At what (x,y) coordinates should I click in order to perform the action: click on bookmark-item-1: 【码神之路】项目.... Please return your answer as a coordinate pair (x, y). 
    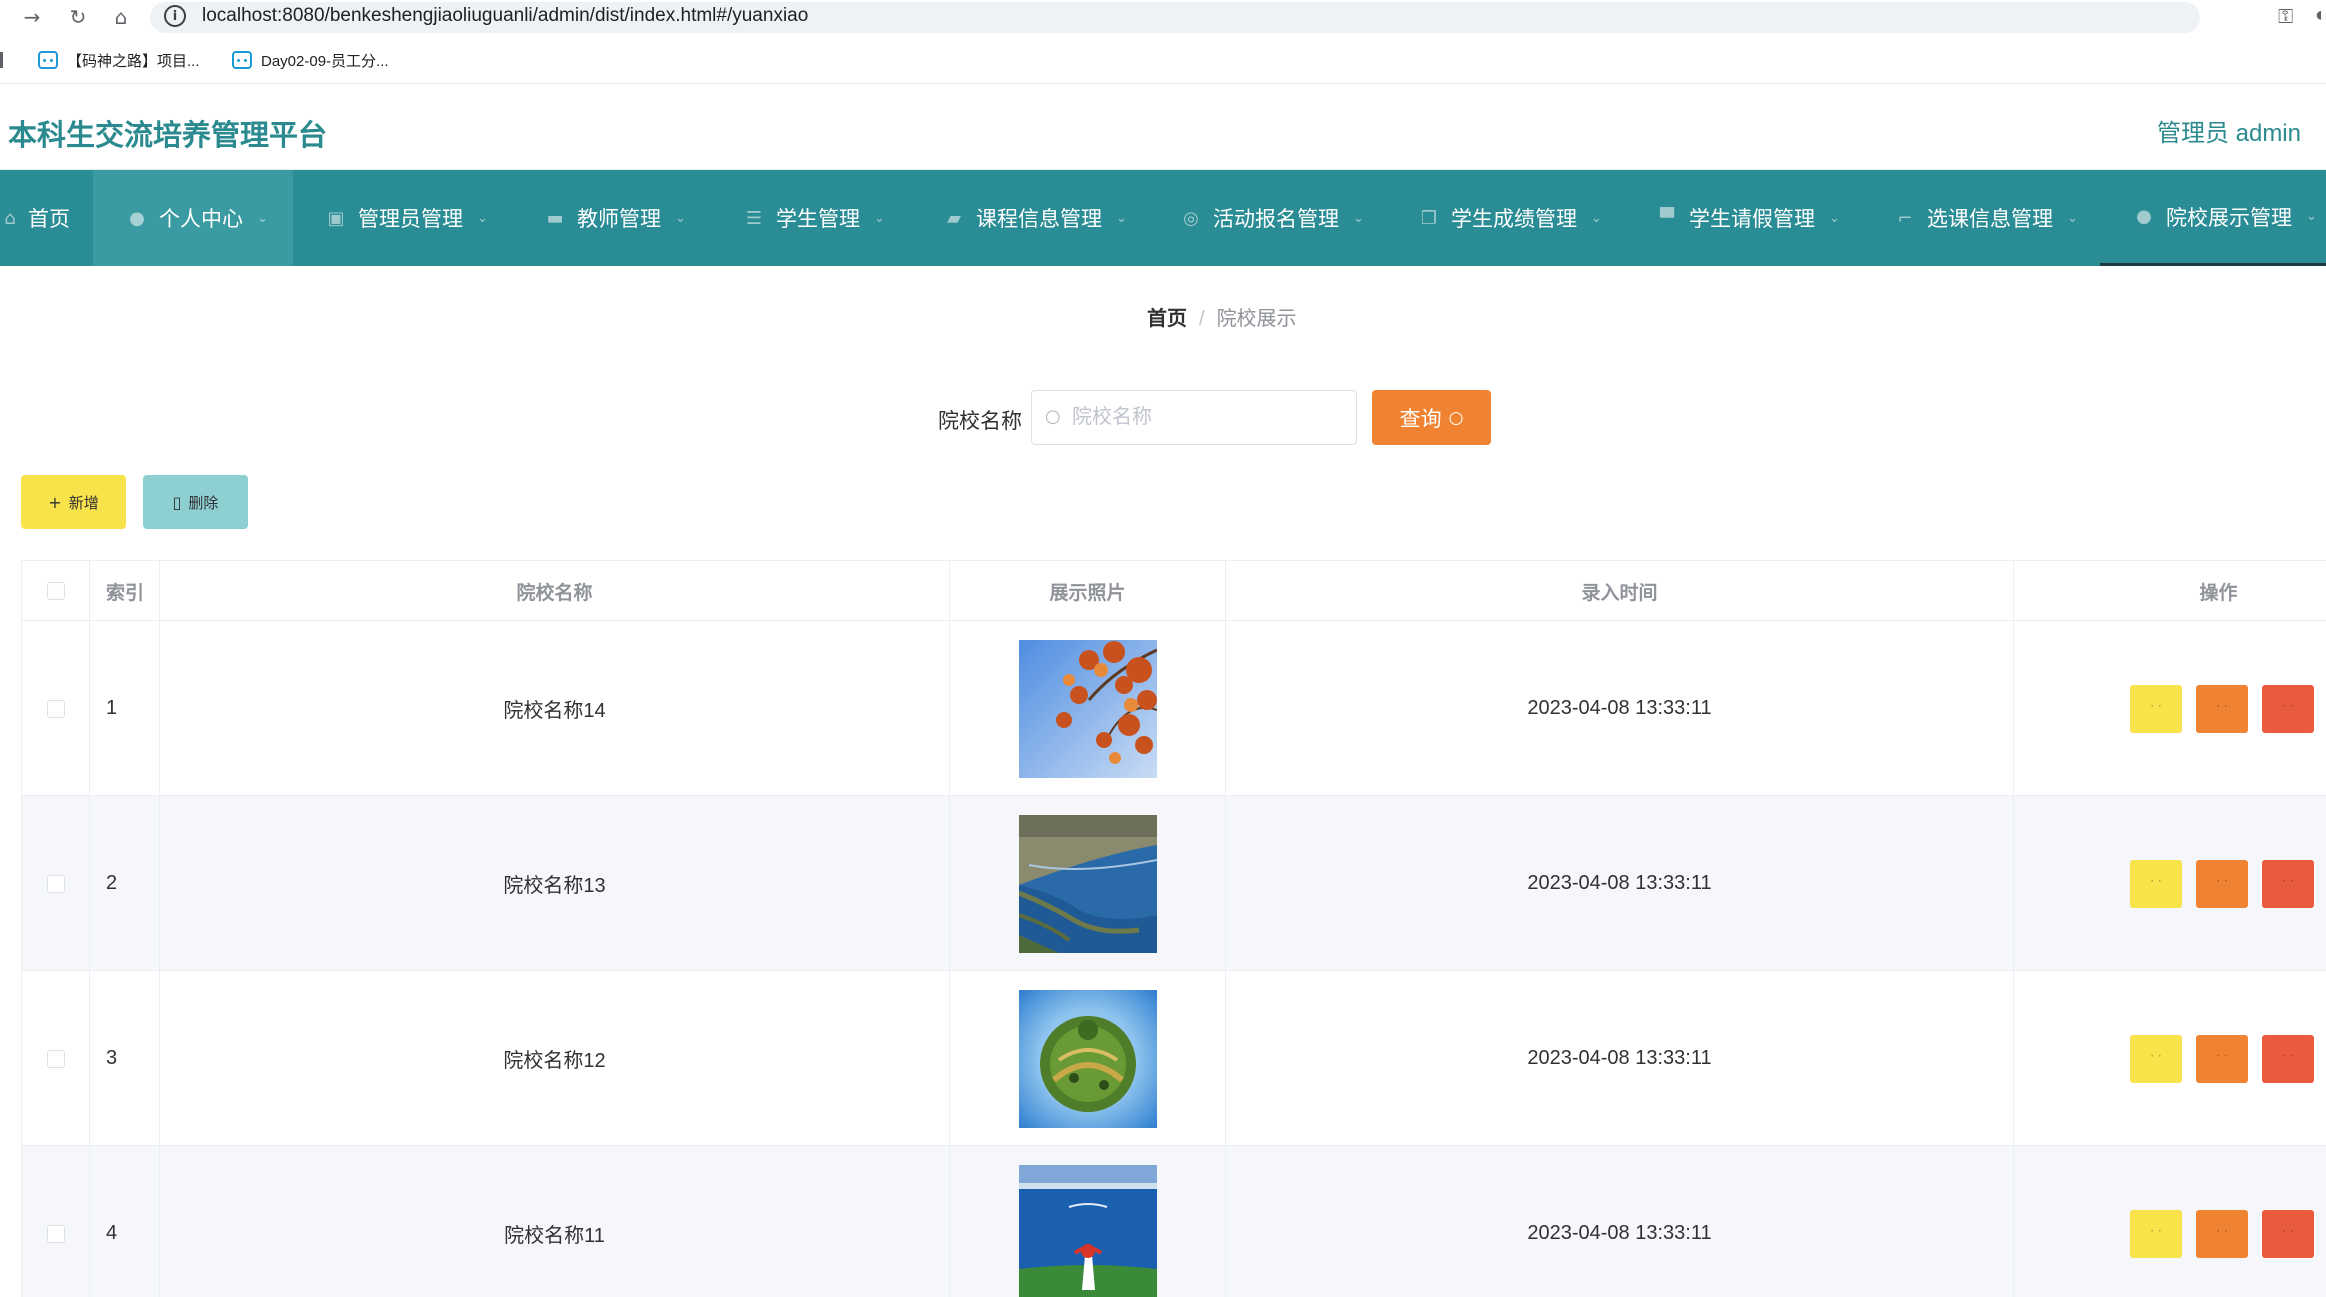
    Looking at the image, I should click on (119, 60).